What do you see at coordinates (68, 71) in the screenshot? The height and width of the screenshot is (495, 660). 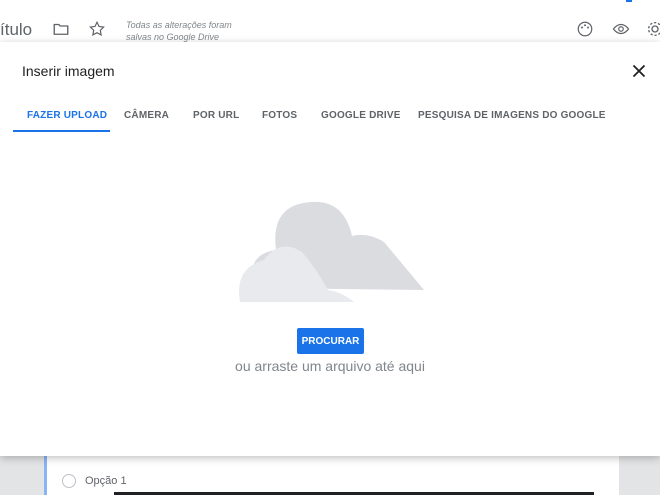 I see `dialog-title: Inserir imagem` at bounding box center [68, 71].